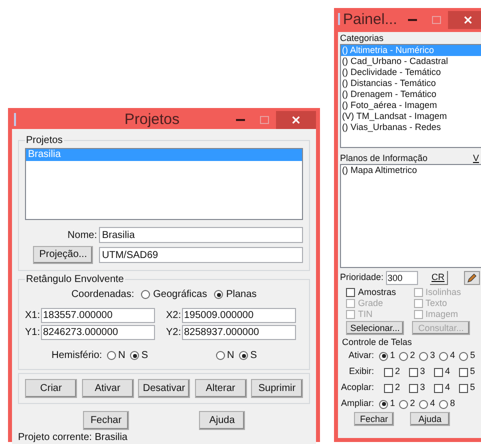  Describe the element at coordinates (173, 316) in the screenshot. I see `field-label: X2:` at that location.